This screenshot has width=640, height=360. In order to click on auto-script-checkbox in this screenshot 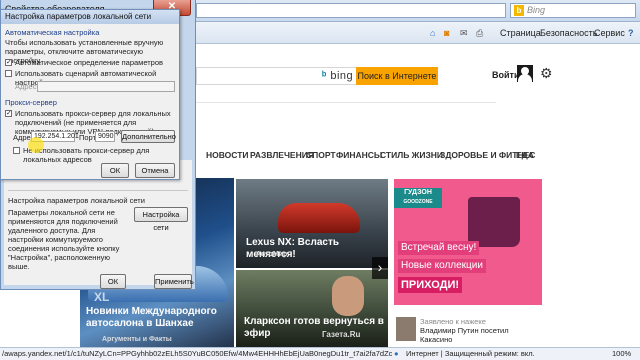, I will do `click(8, 73)`.